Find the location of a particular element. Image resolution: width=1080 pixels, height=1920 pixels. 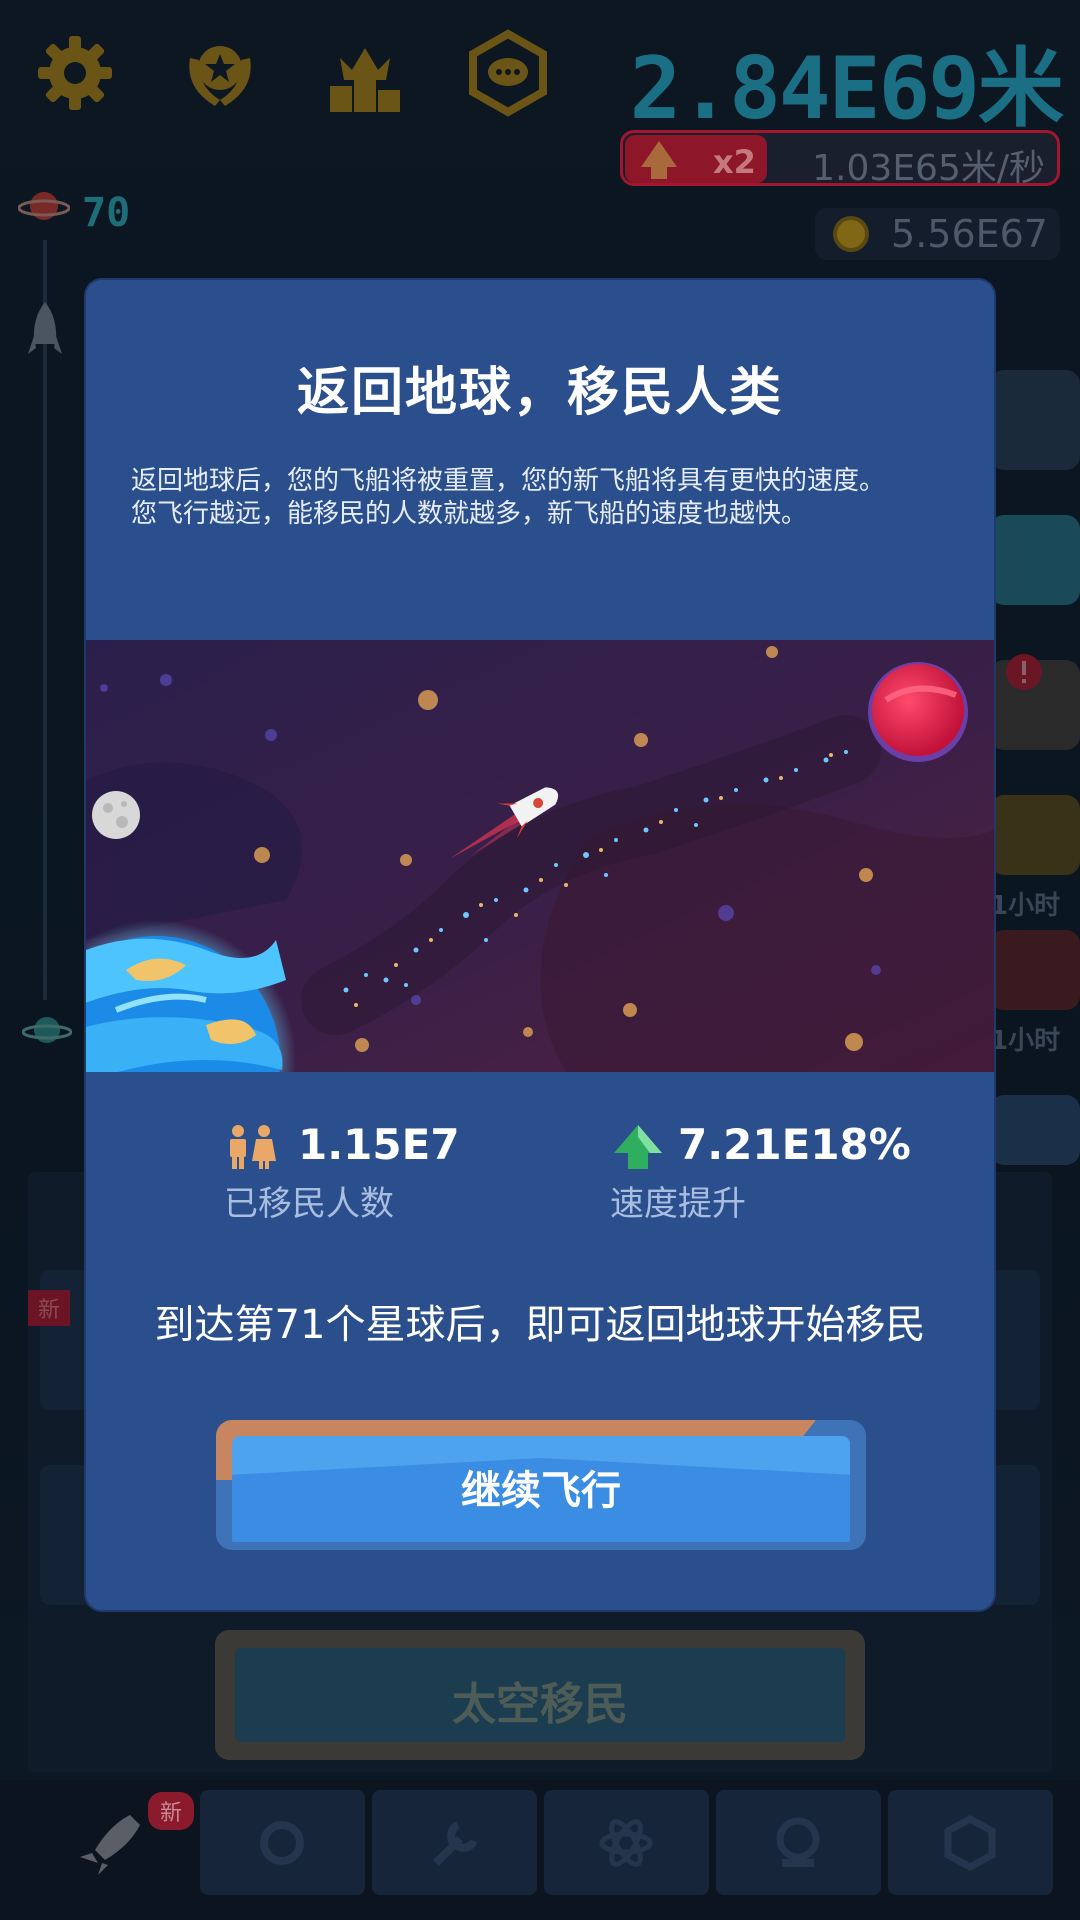

leaderboard-podium-icon is located at coordinates (365, 73).